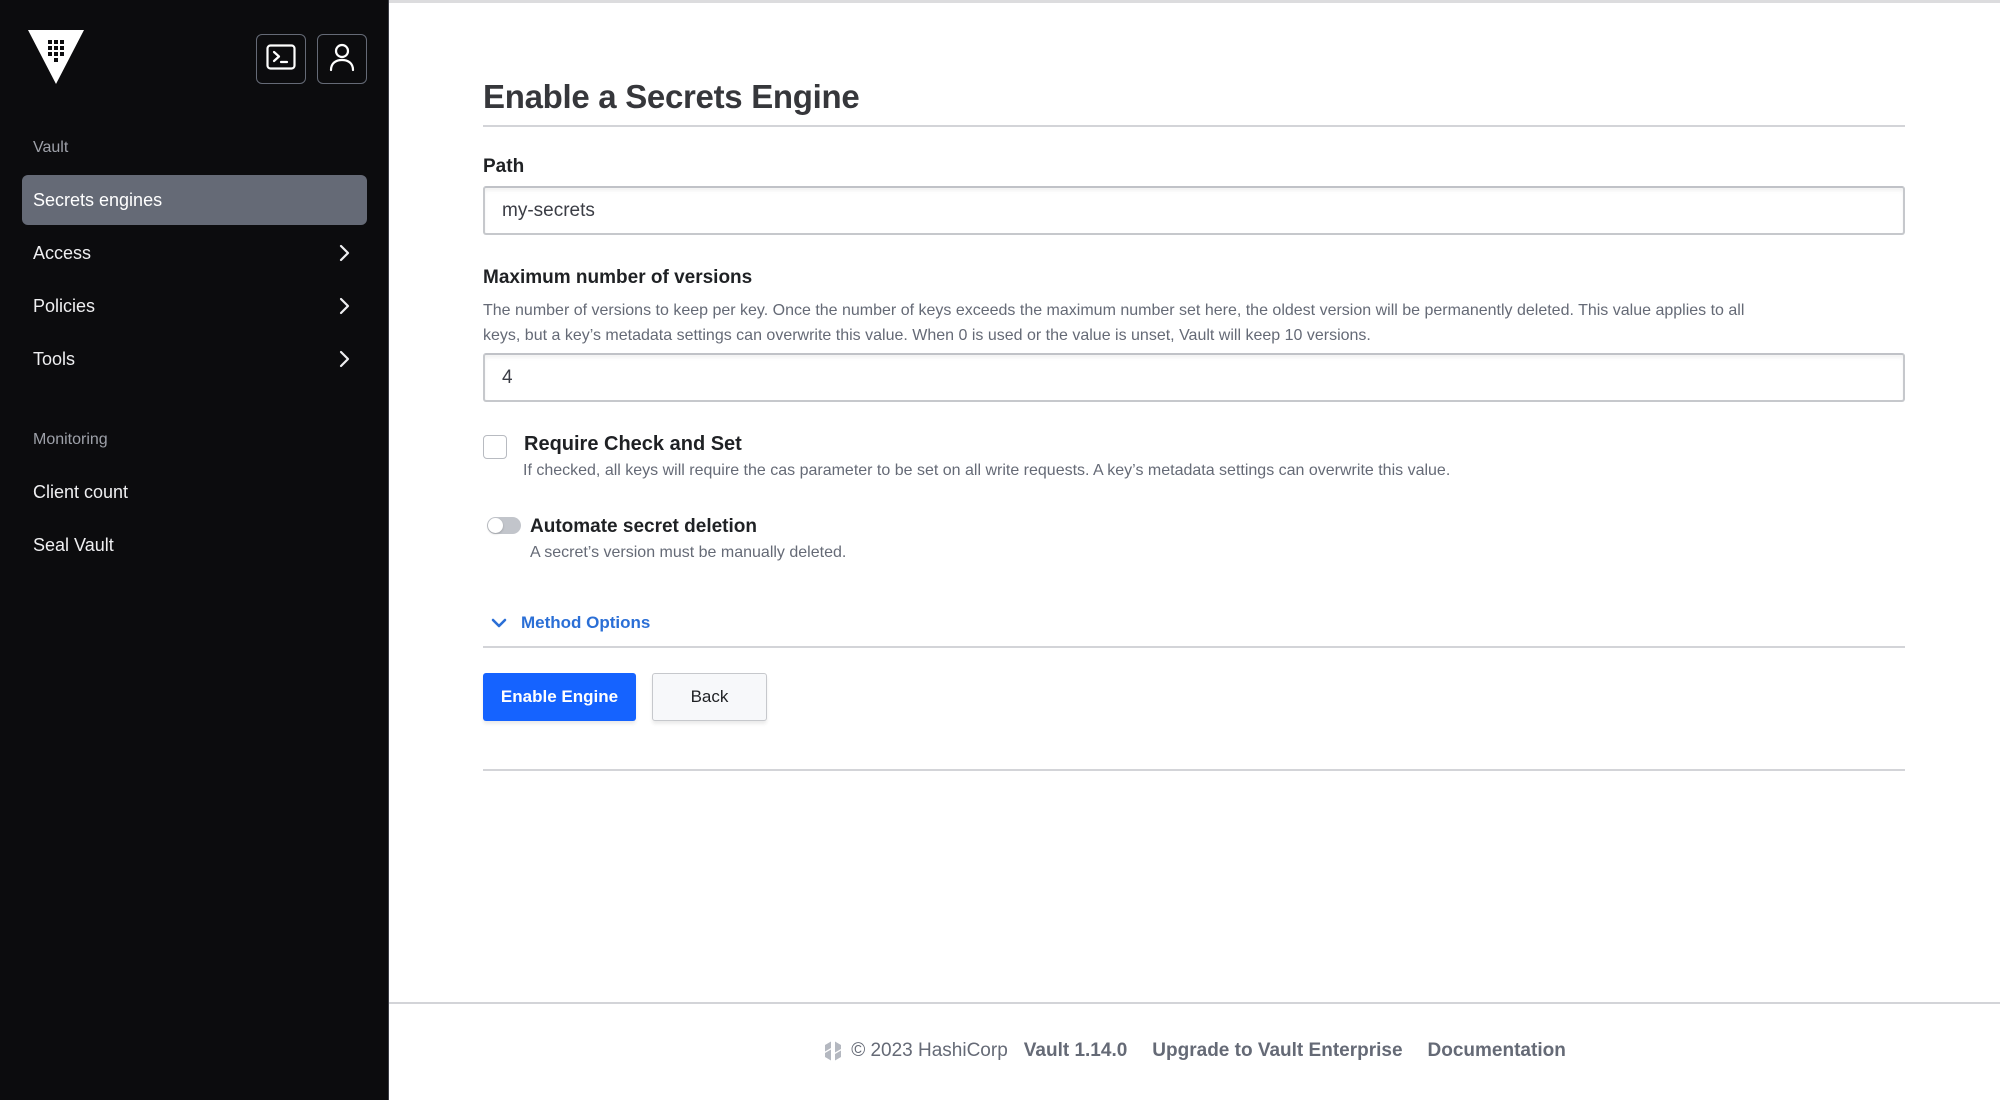  I want to click on sidebar-item-client-count: Client count, so click(194, 492).